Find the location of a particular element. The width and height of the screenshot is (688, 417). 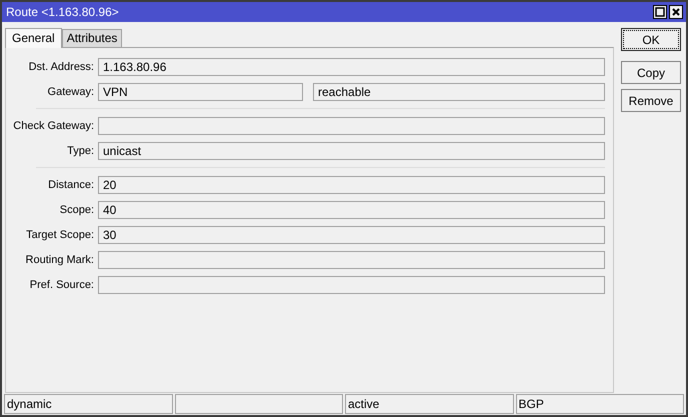

field-label: Check Gateway: is located at coordinates (53, 126).